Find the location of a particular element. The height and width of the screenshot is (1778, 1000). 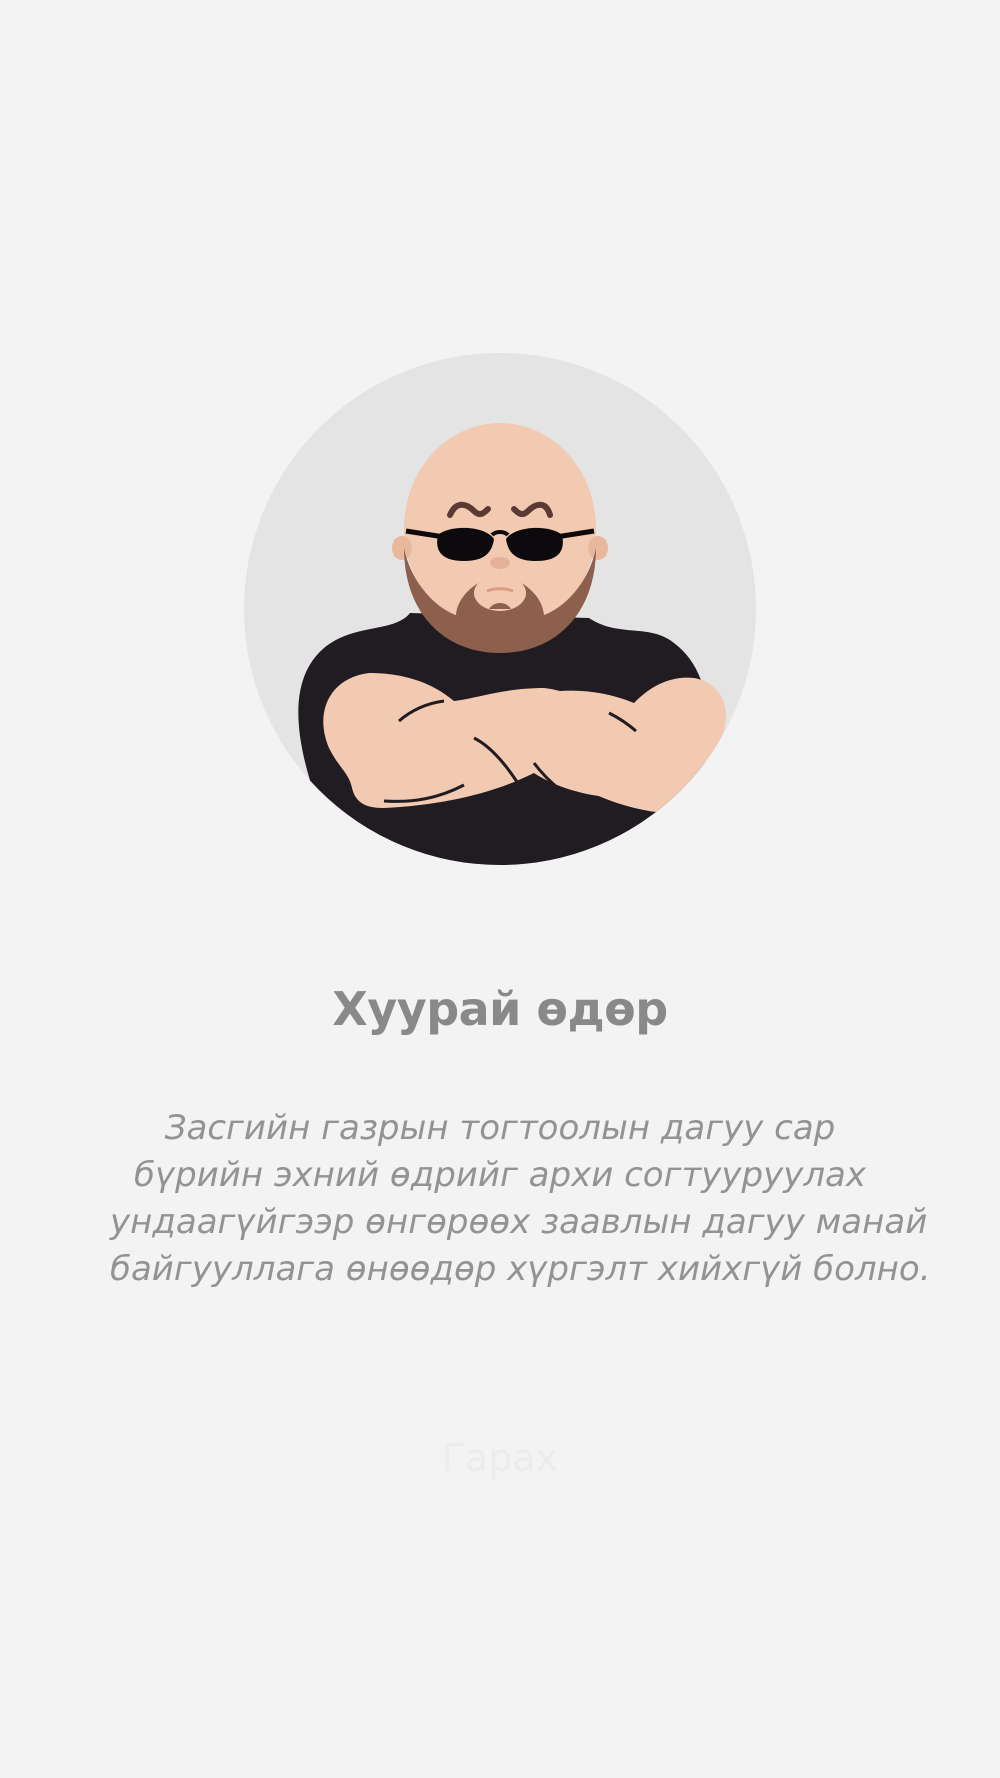

bouncer-avatar is located at coordinates (500, 609).